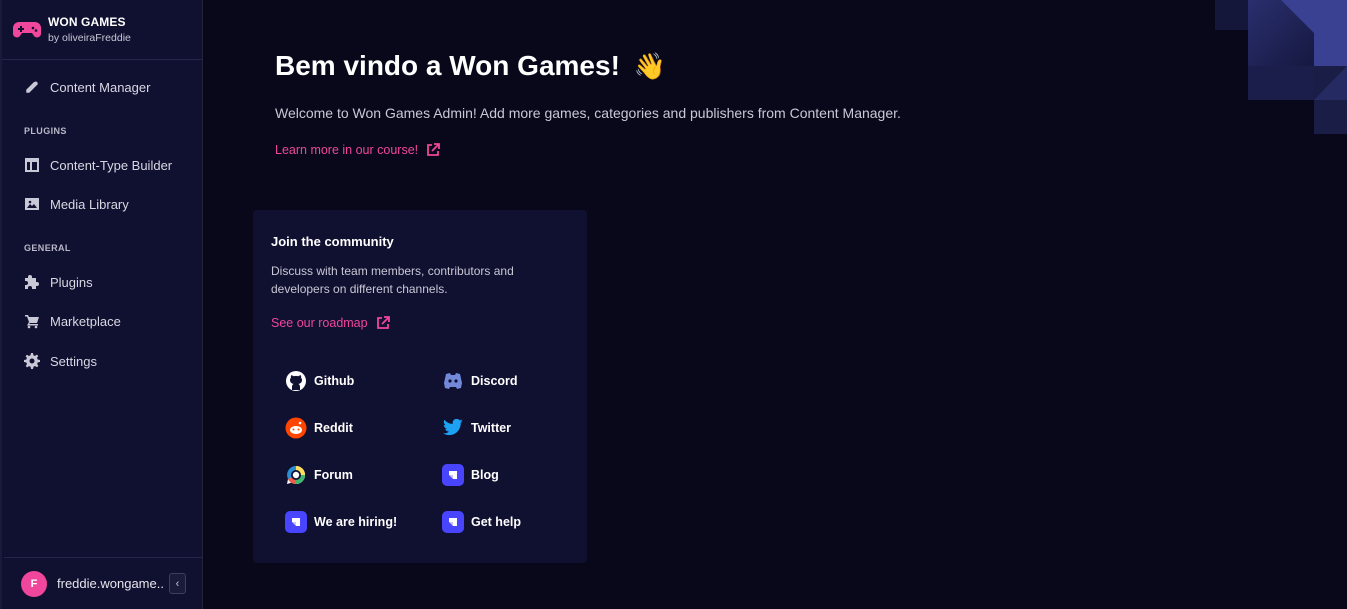 The image size is (1347, 609). What do you see at coordinates (356, 522) in the screenshot?
I see `hiring-label: We are hiring!` at bounding box center [356, 522].